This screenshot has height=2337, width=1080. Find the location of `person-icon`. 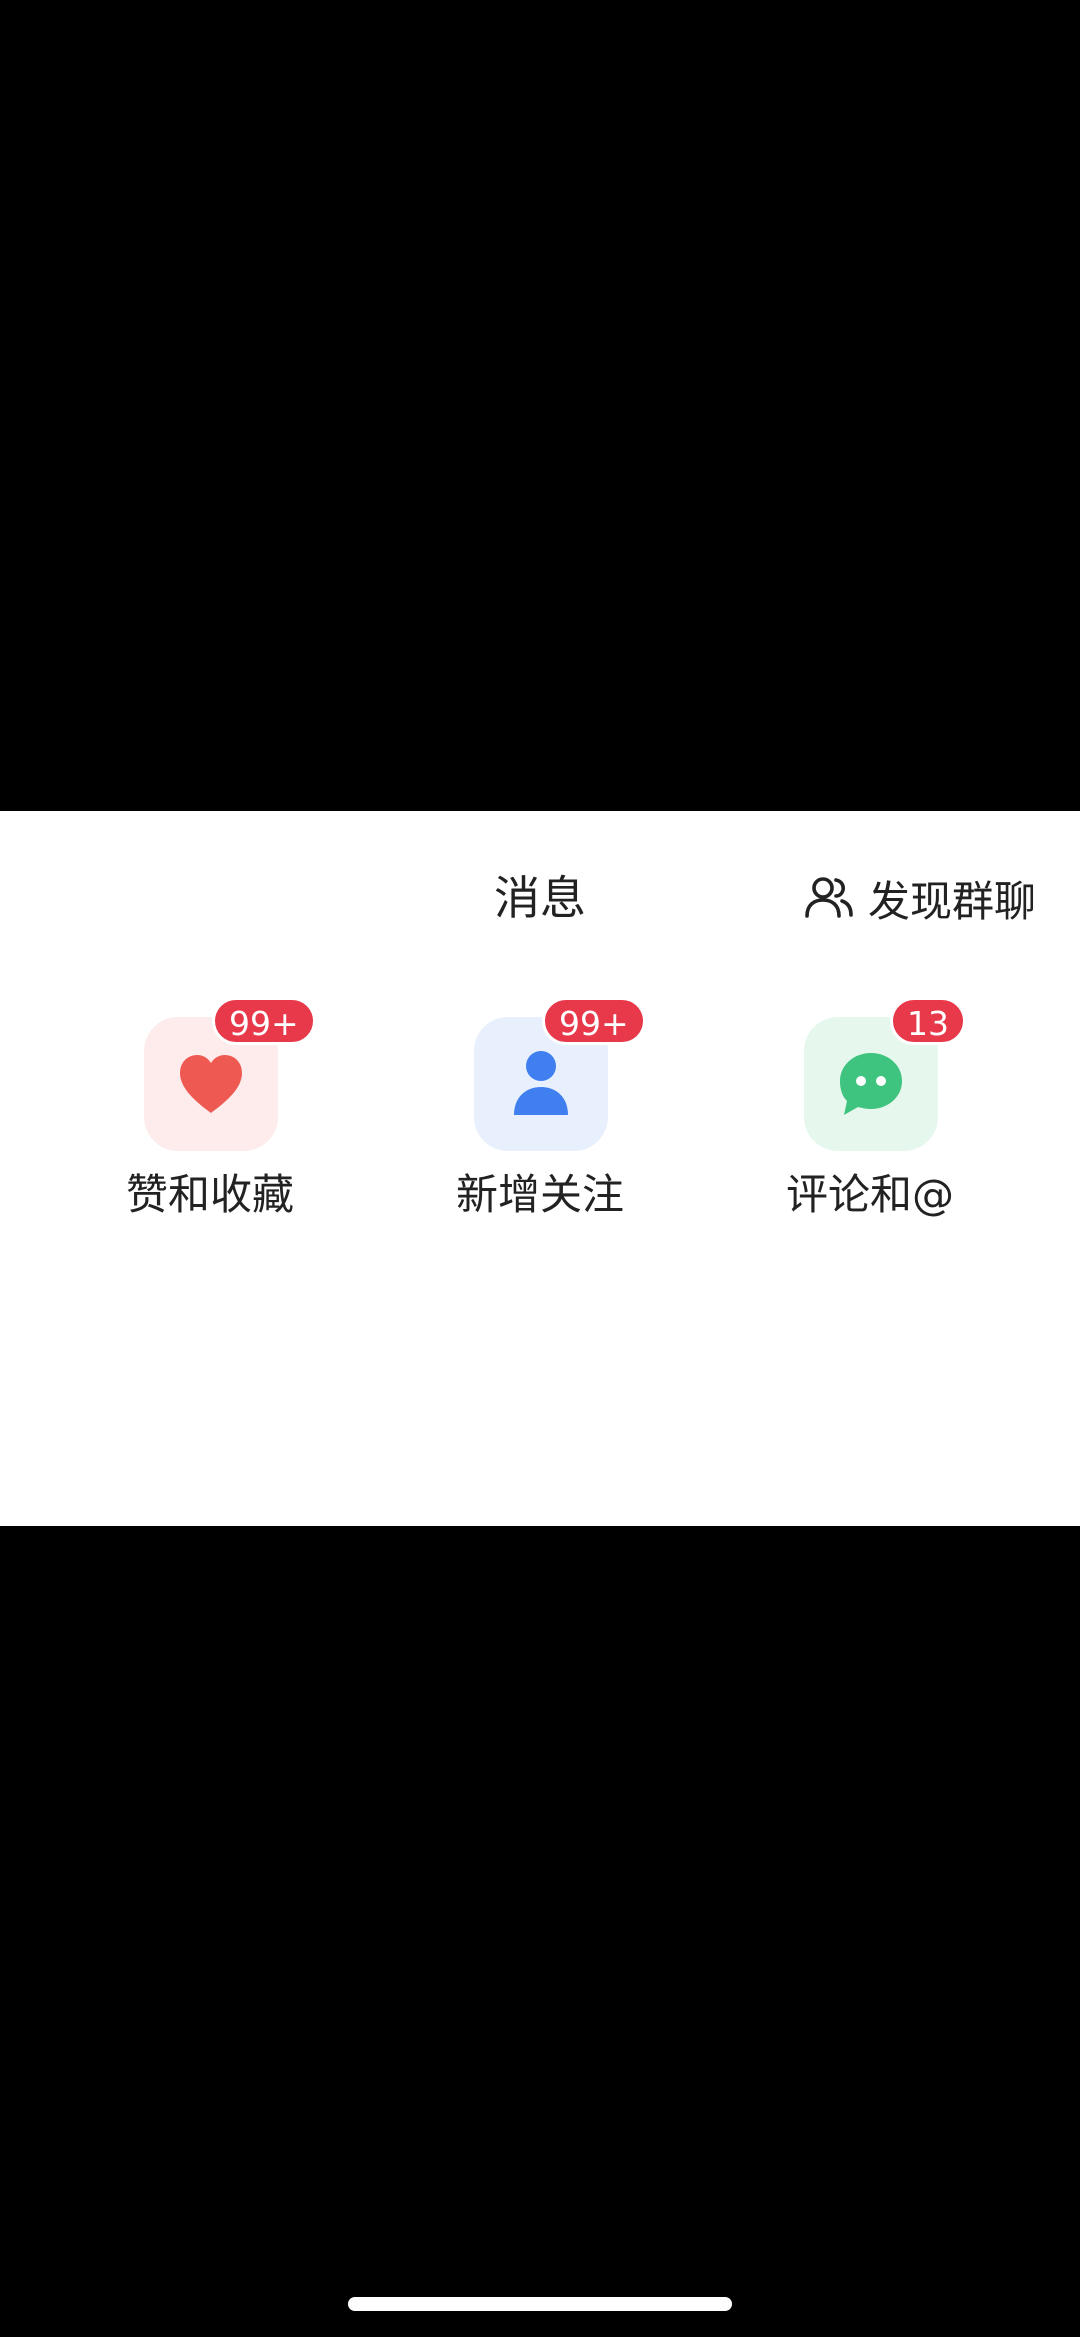

person-icon is located at coordinates (541, 1083).